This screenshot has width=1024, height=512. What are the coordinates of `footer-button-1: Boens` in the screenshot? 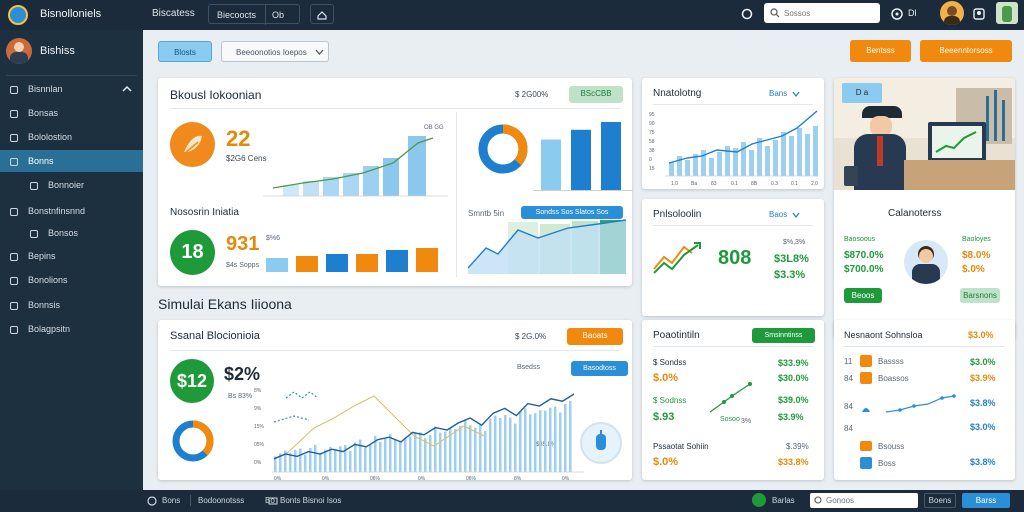 It's located at (940, 500).